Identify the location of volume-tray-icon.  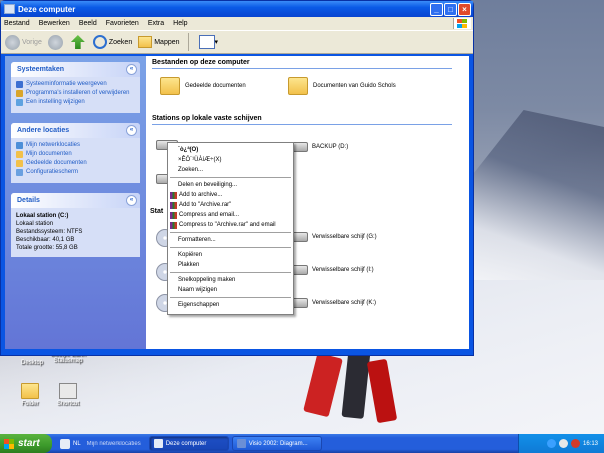
(563, 443).